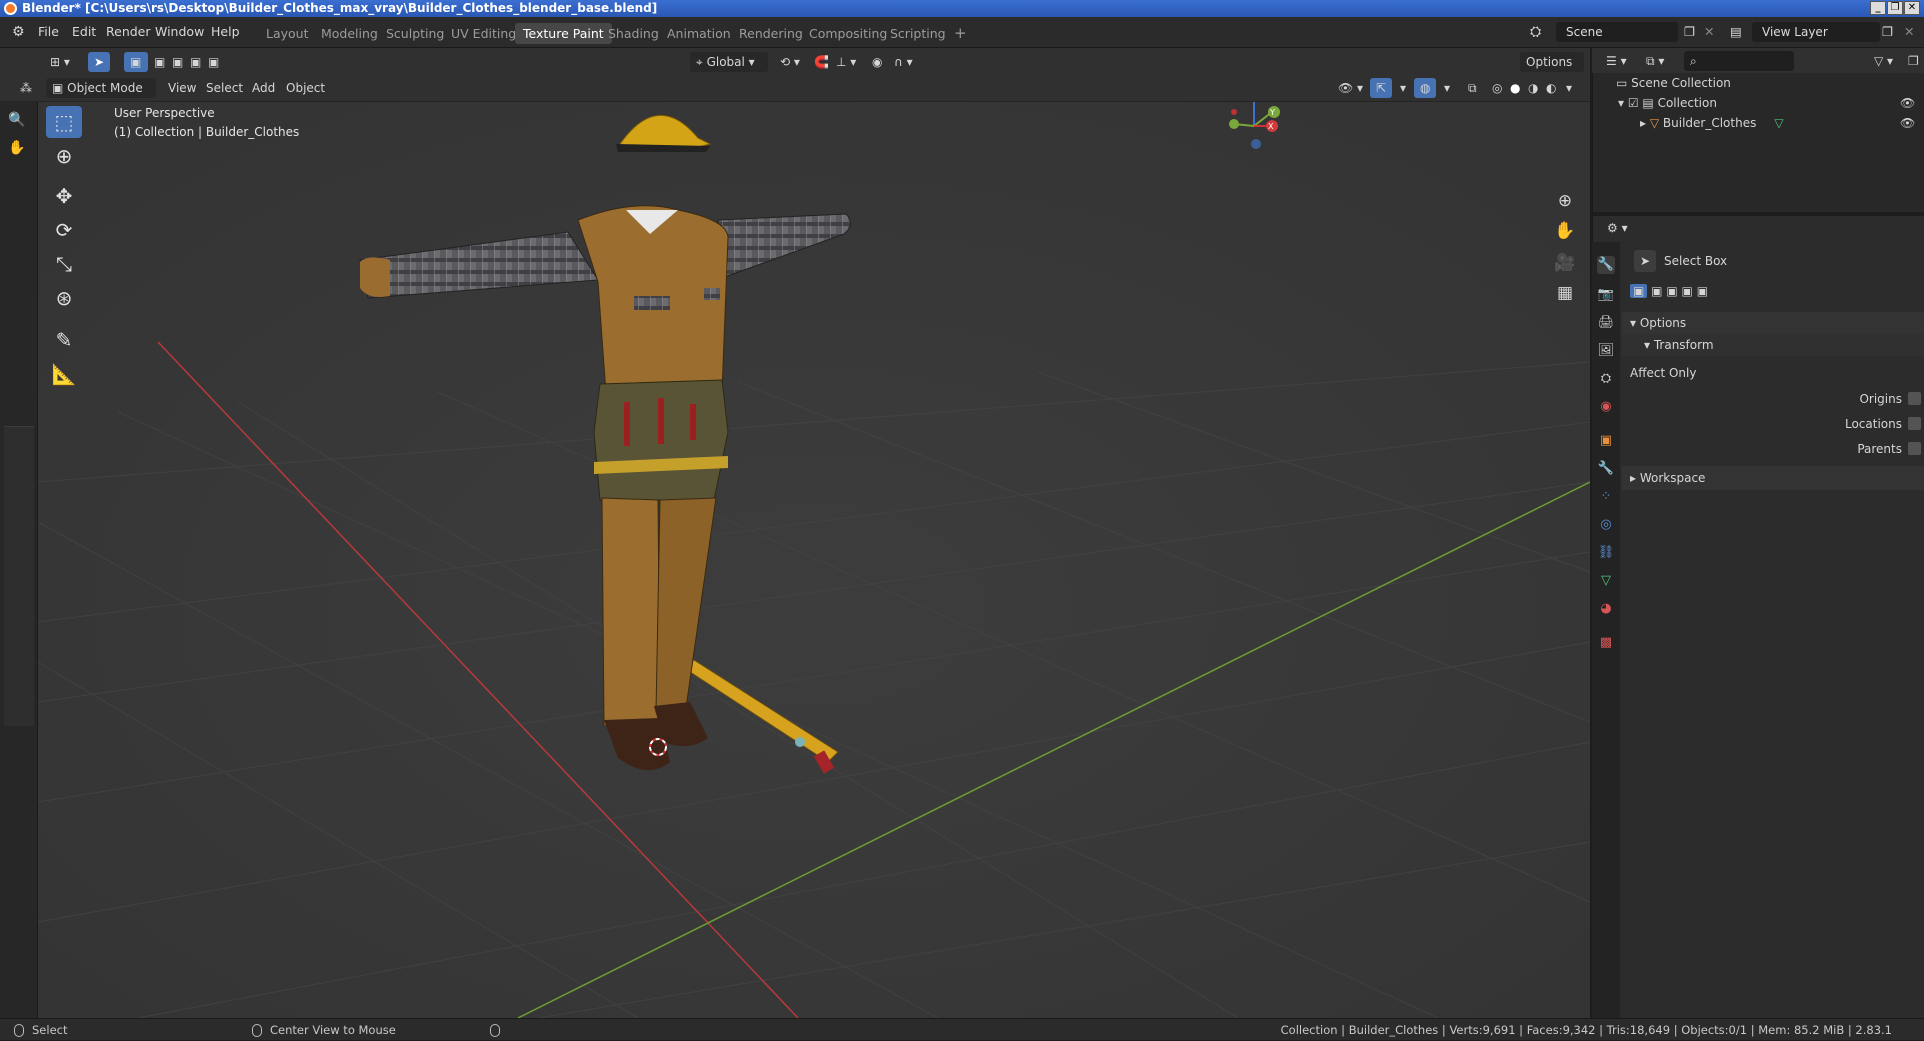 This screenshot has width=1924, height=1041. Describe the element at coordinates (1639, 291) in the screenshot. I see `select-new-button: ▣` at that location.